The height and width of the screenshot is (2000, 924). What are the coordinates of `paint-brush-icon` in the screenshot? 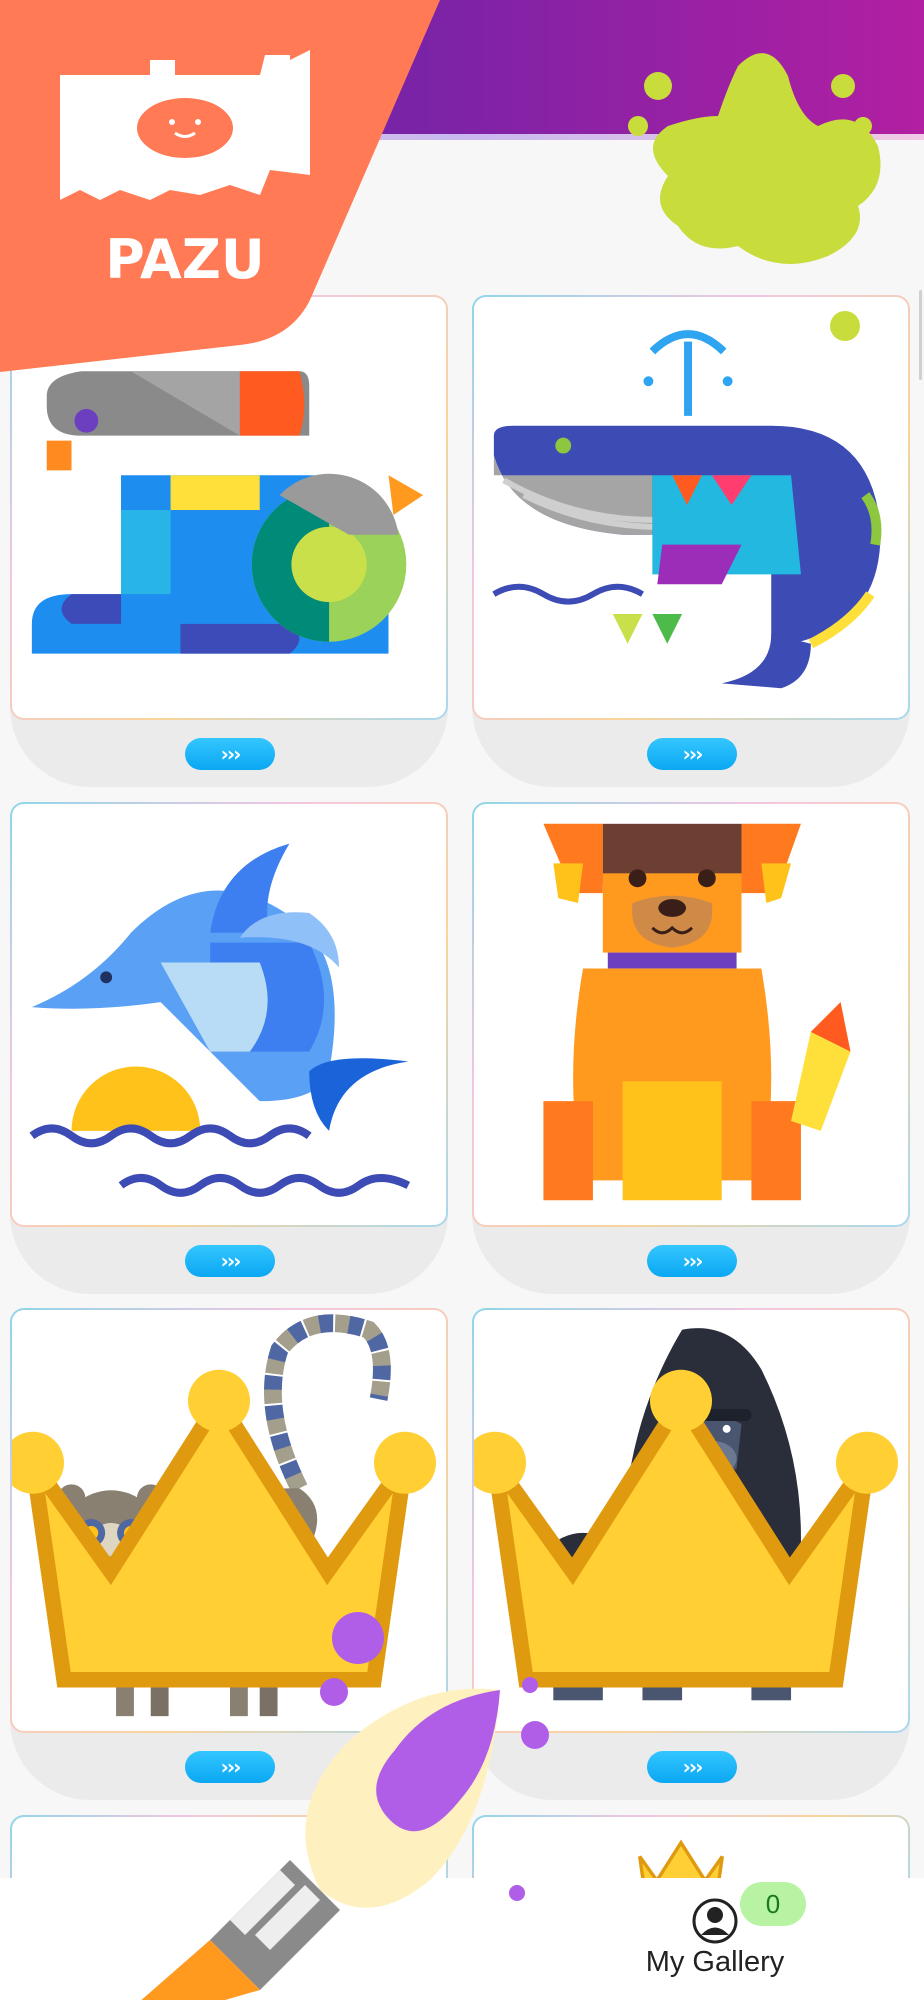 It's located at (340, 1795).